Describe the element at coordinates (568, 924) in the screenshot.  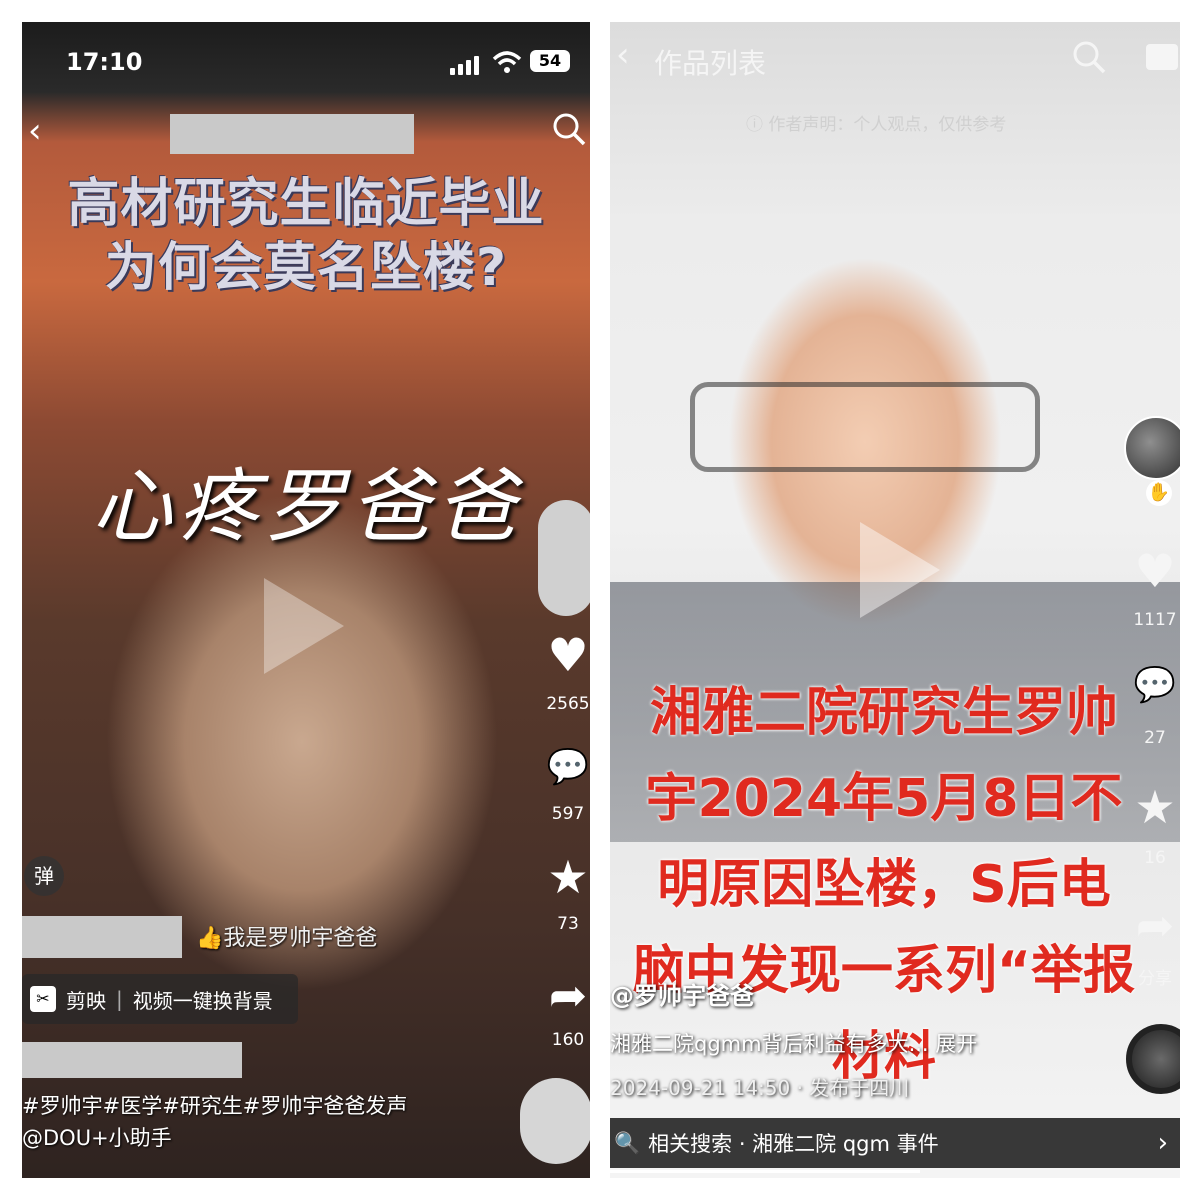
I see `favorite-count: 73` at that location.